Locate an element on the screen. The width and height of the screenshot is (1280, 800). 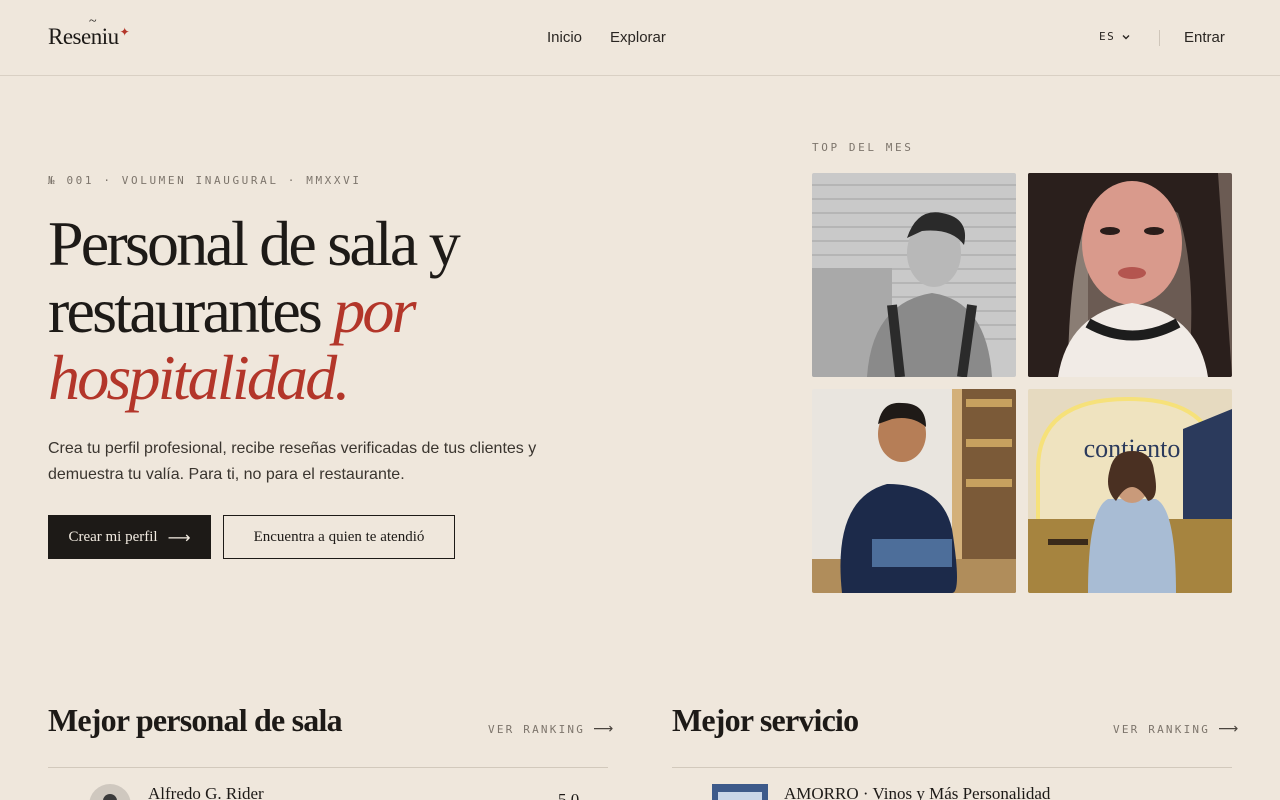
portrait-grayscale-image is located at coordinates (914, 275).